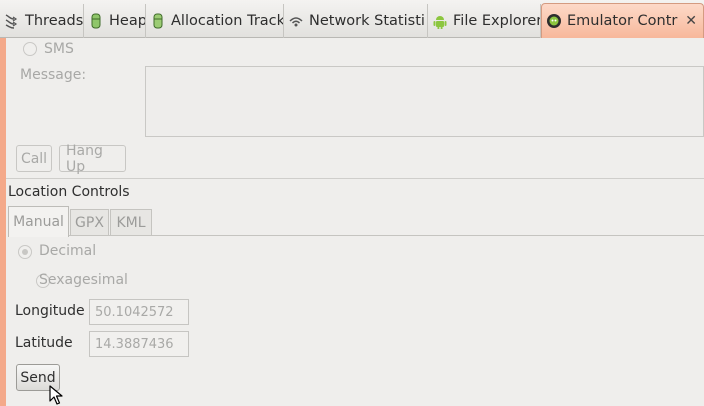  What do you see at coordinates (127, 21) in the screenshot?
I see `tab-label: Heap` at bounding box center [127, 21].